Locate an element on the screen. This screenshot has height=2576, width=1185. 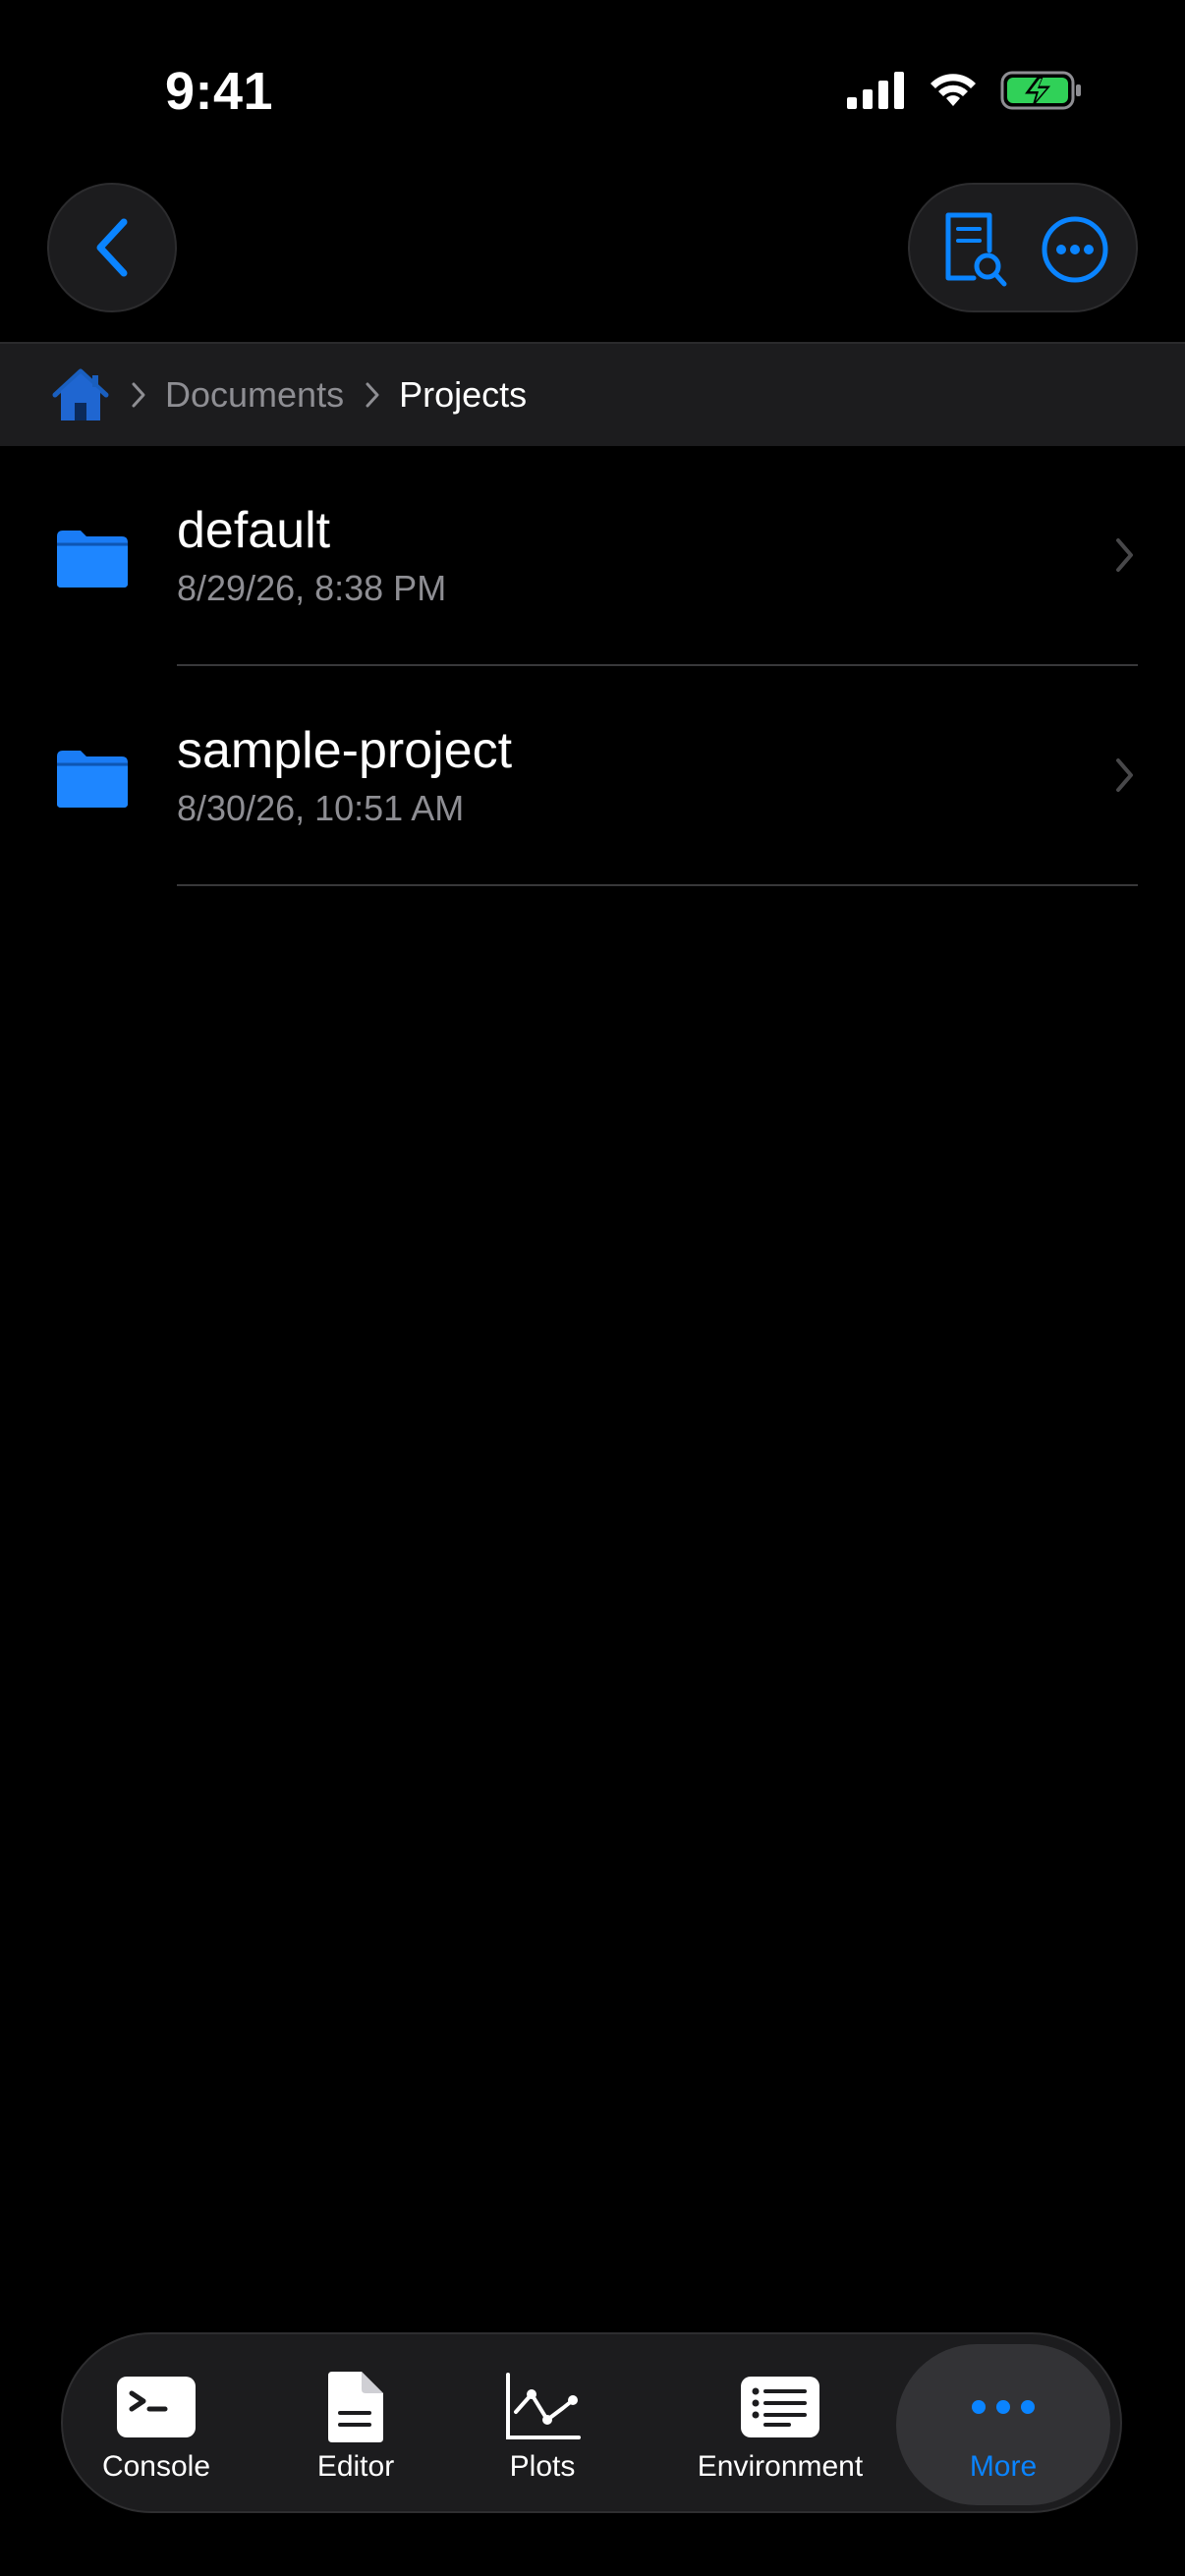
tab-console: Console is located at coordinates (156, 2424).